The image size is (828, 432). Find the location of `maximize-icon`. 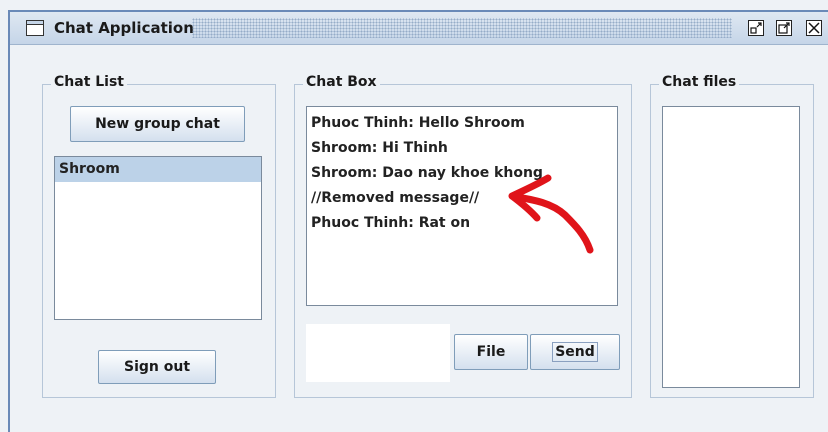

maximize-icon is located at coordinates (784, 28).